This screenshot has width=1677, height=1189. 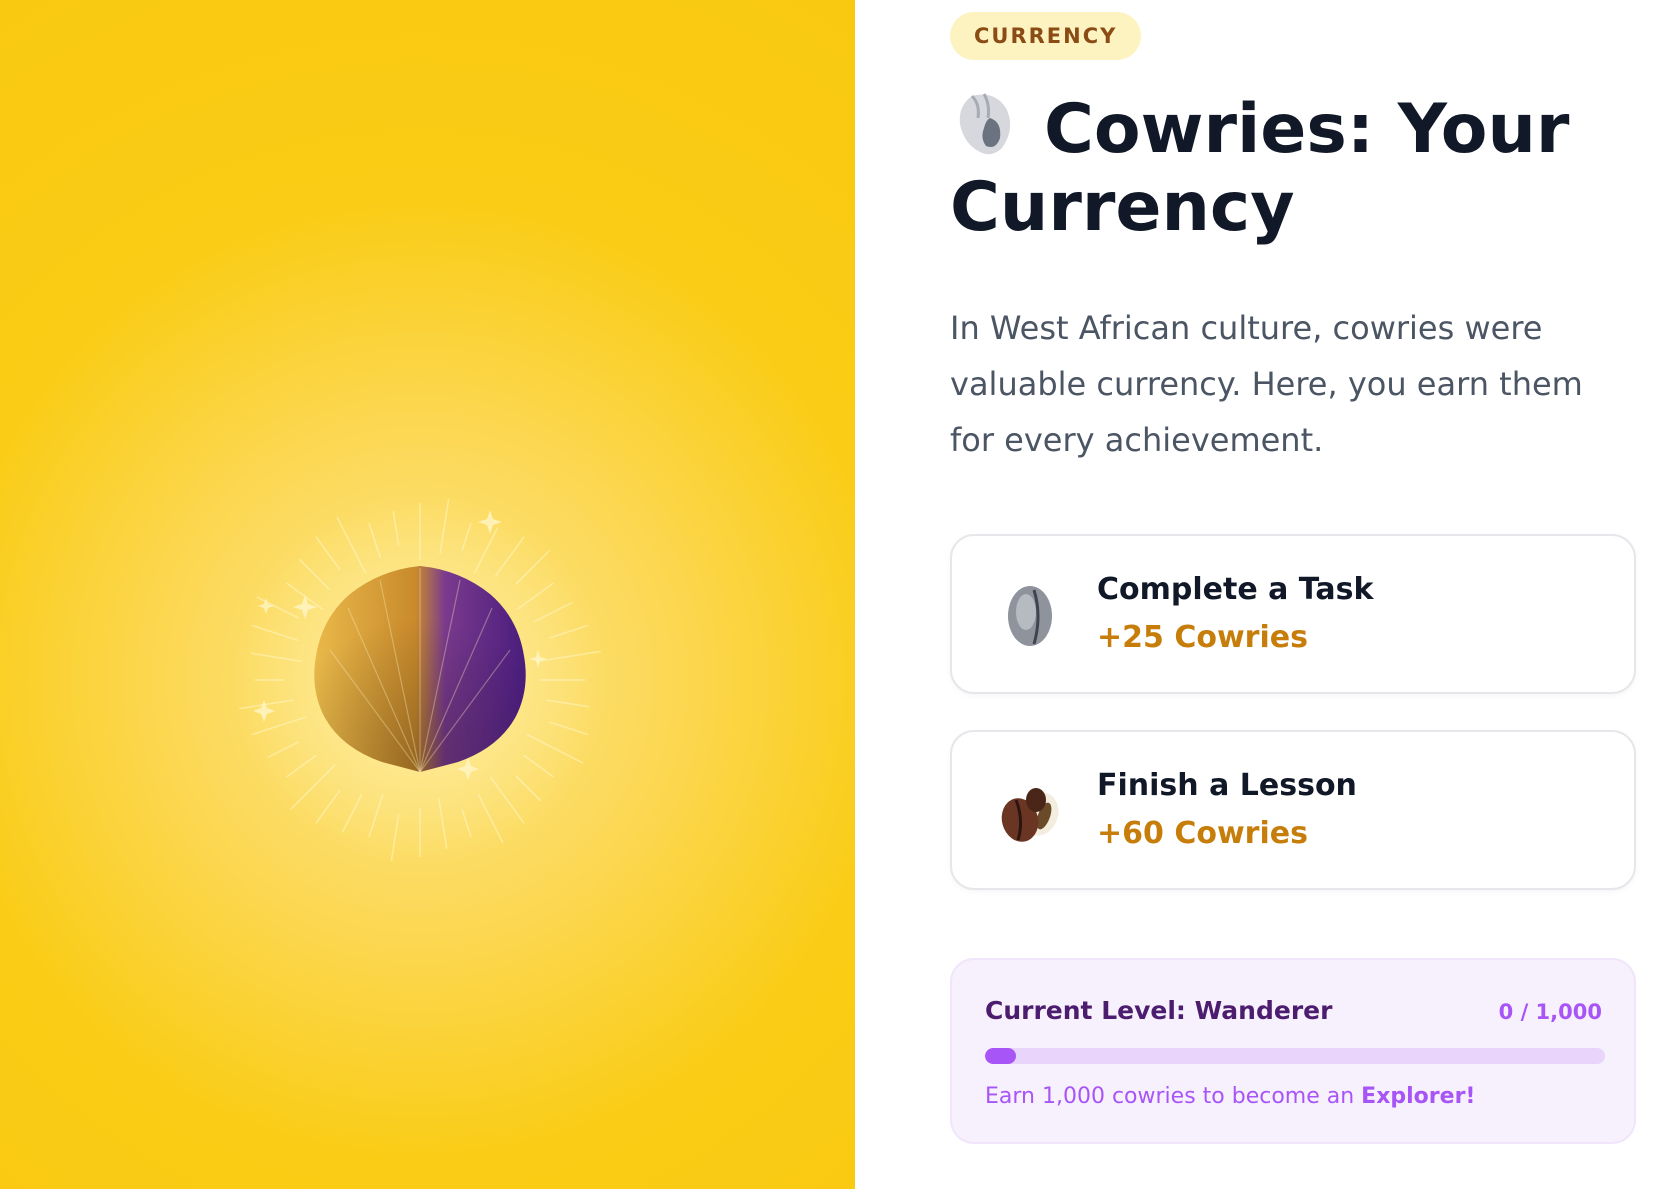 I want to click on reward-amount: +60 Cowries, so click(x=1202, y=833).